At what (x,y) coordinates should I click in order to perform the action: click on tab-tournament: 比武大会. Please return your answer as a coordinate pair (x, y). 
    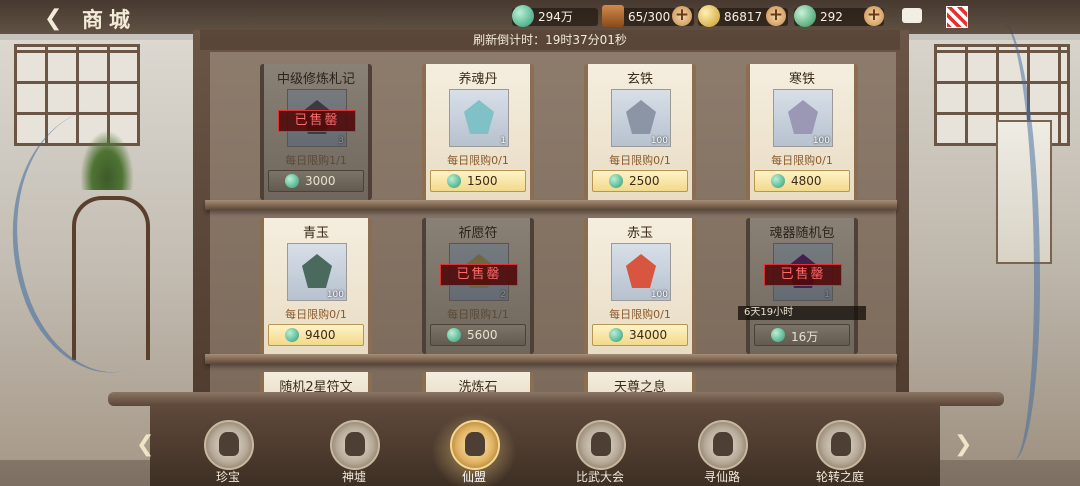
    Looking at the image, I should click on (600, 448).